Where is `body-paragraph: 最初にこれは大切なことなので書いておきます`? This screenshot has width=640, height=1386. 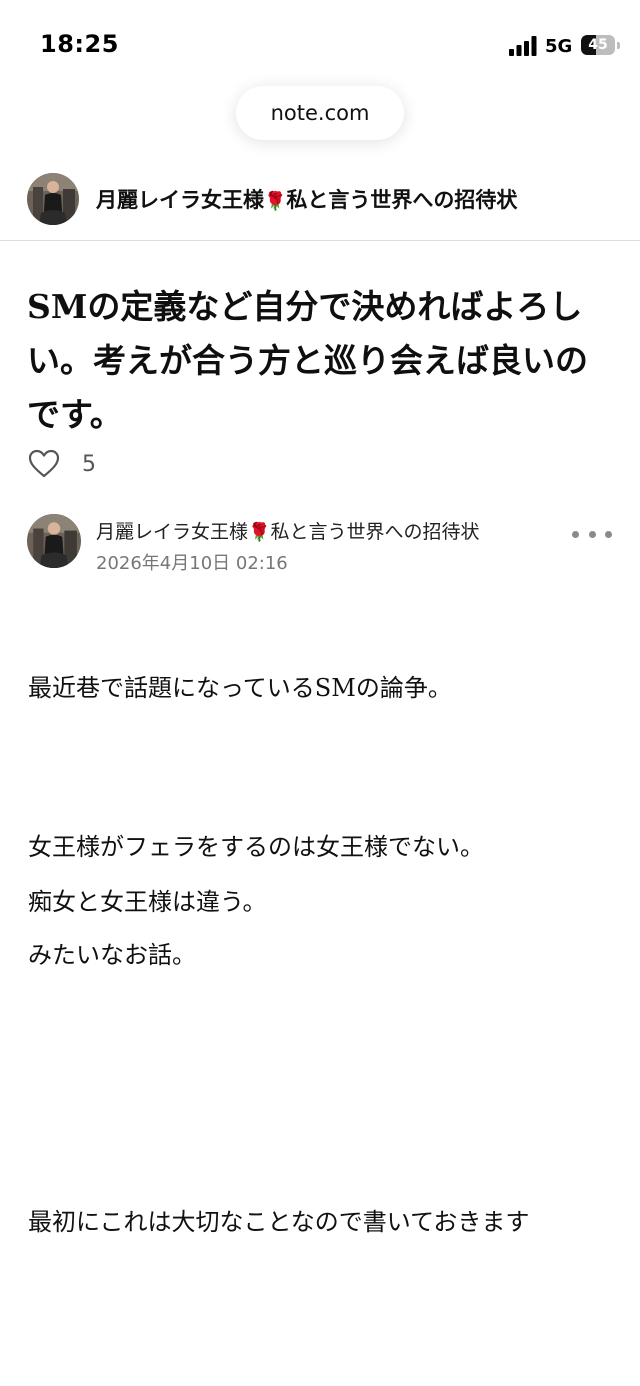
body-paragraph: 最初にこれは大切なことなので書いておきます is located at coordinates (279, 1222).